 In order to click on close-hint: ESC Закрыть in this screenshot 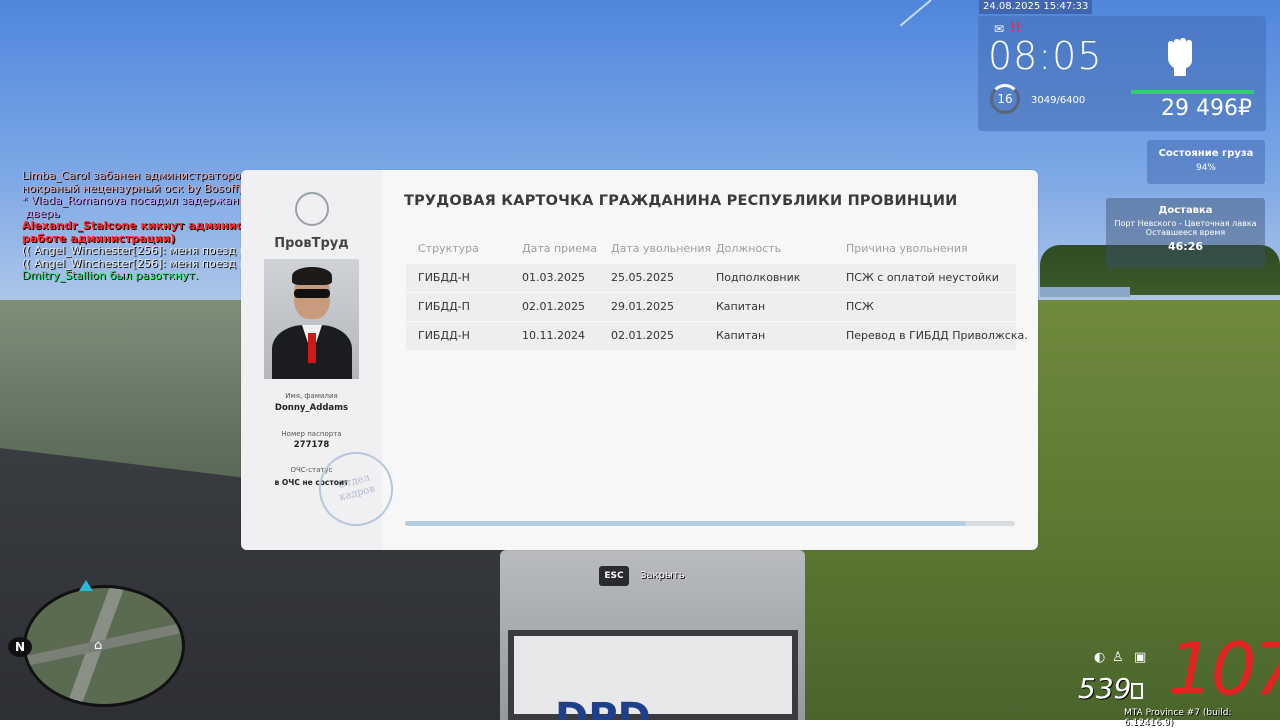, I will do `click(642, 575)`.